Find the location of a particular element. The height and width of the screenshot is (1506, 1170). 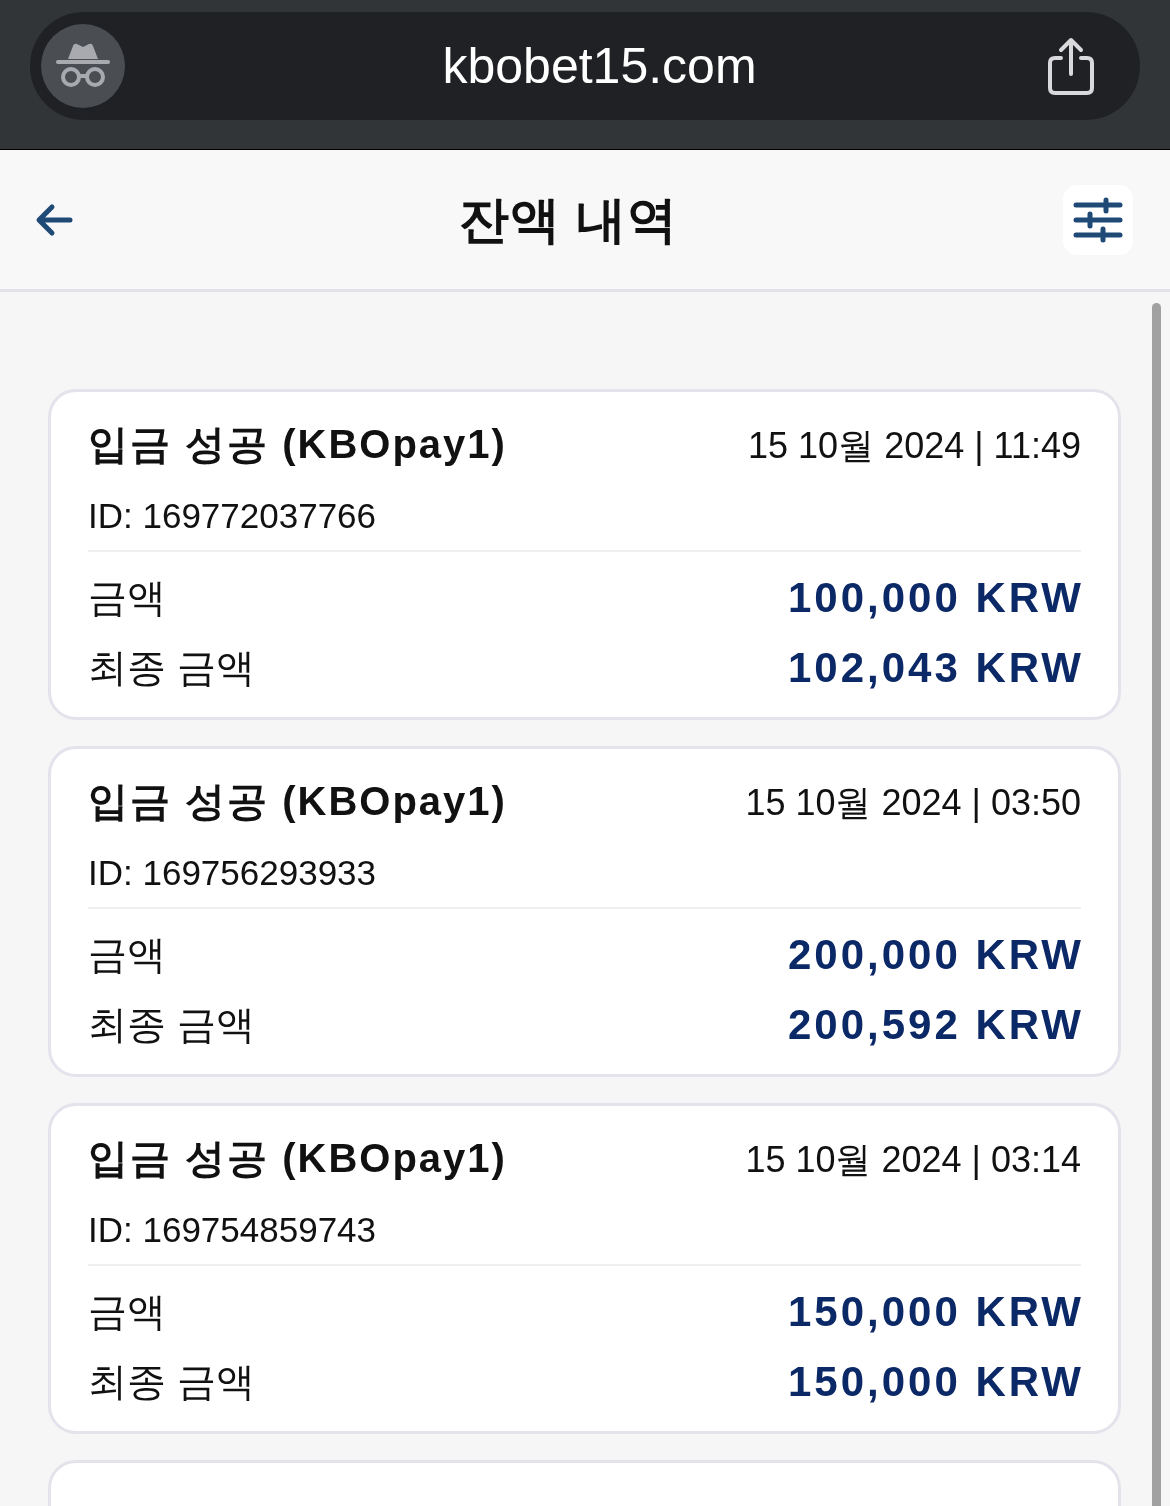

hat-glasses-icon is located at coordinates (83, 66).